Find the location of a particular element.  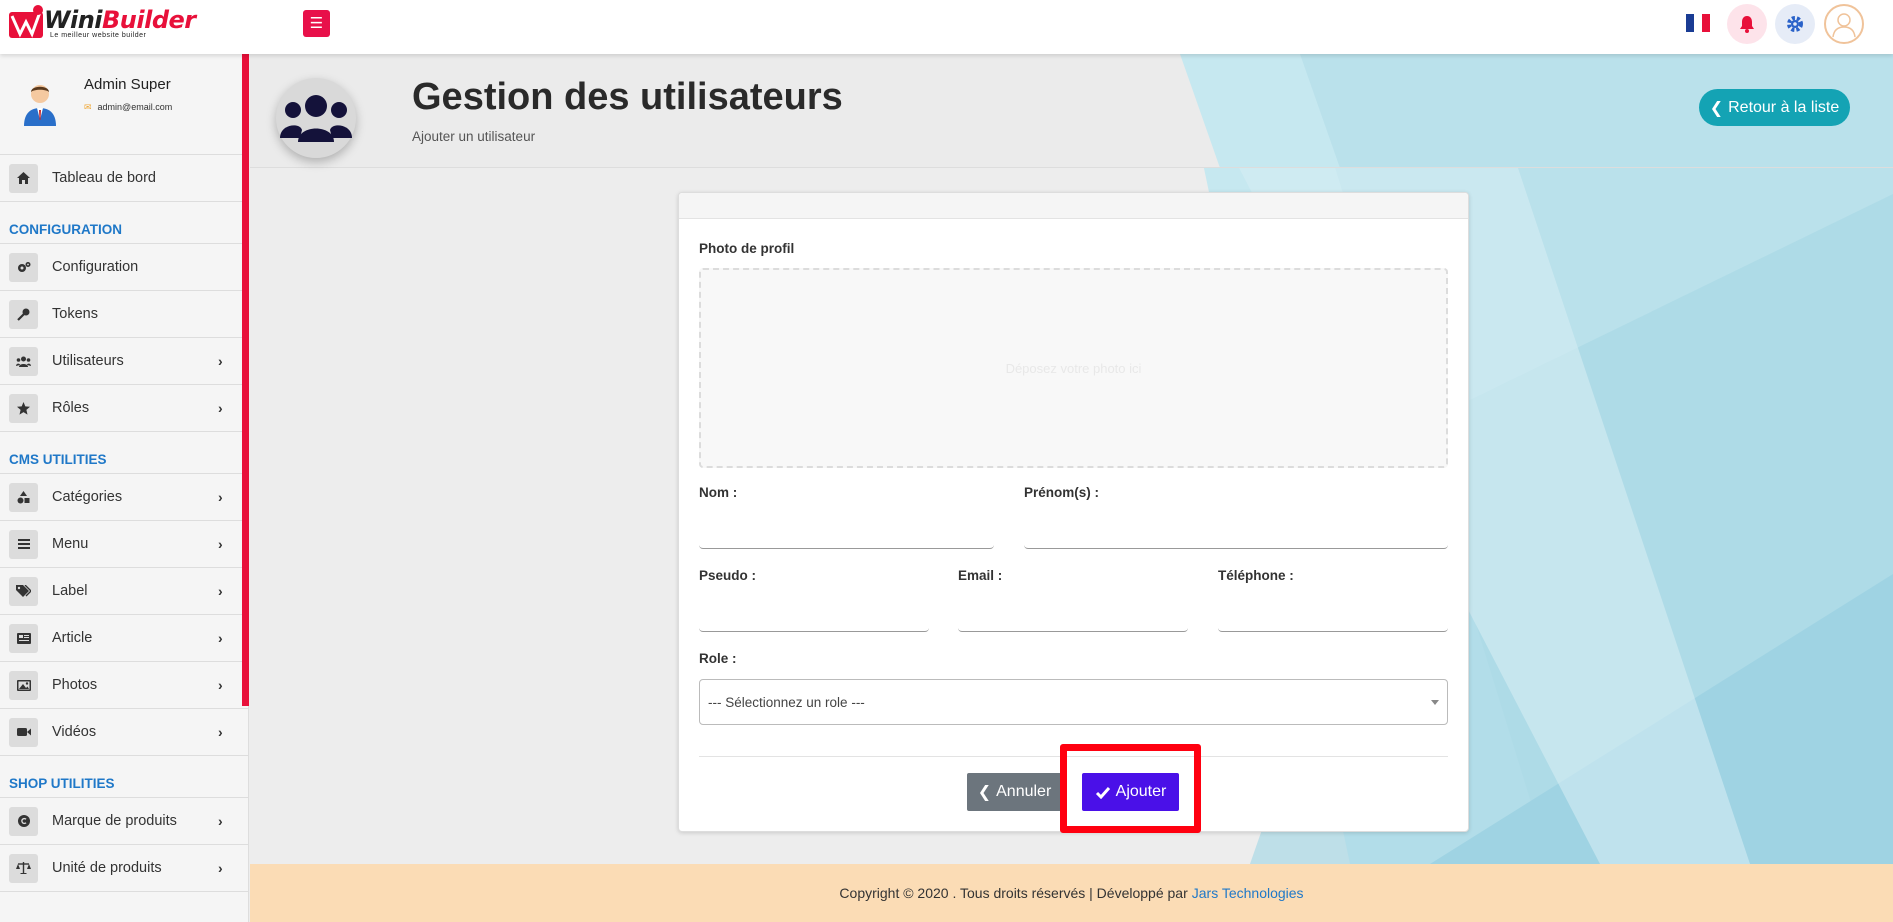

language-flag-fr-icon is located at coordinates (1698, 23).